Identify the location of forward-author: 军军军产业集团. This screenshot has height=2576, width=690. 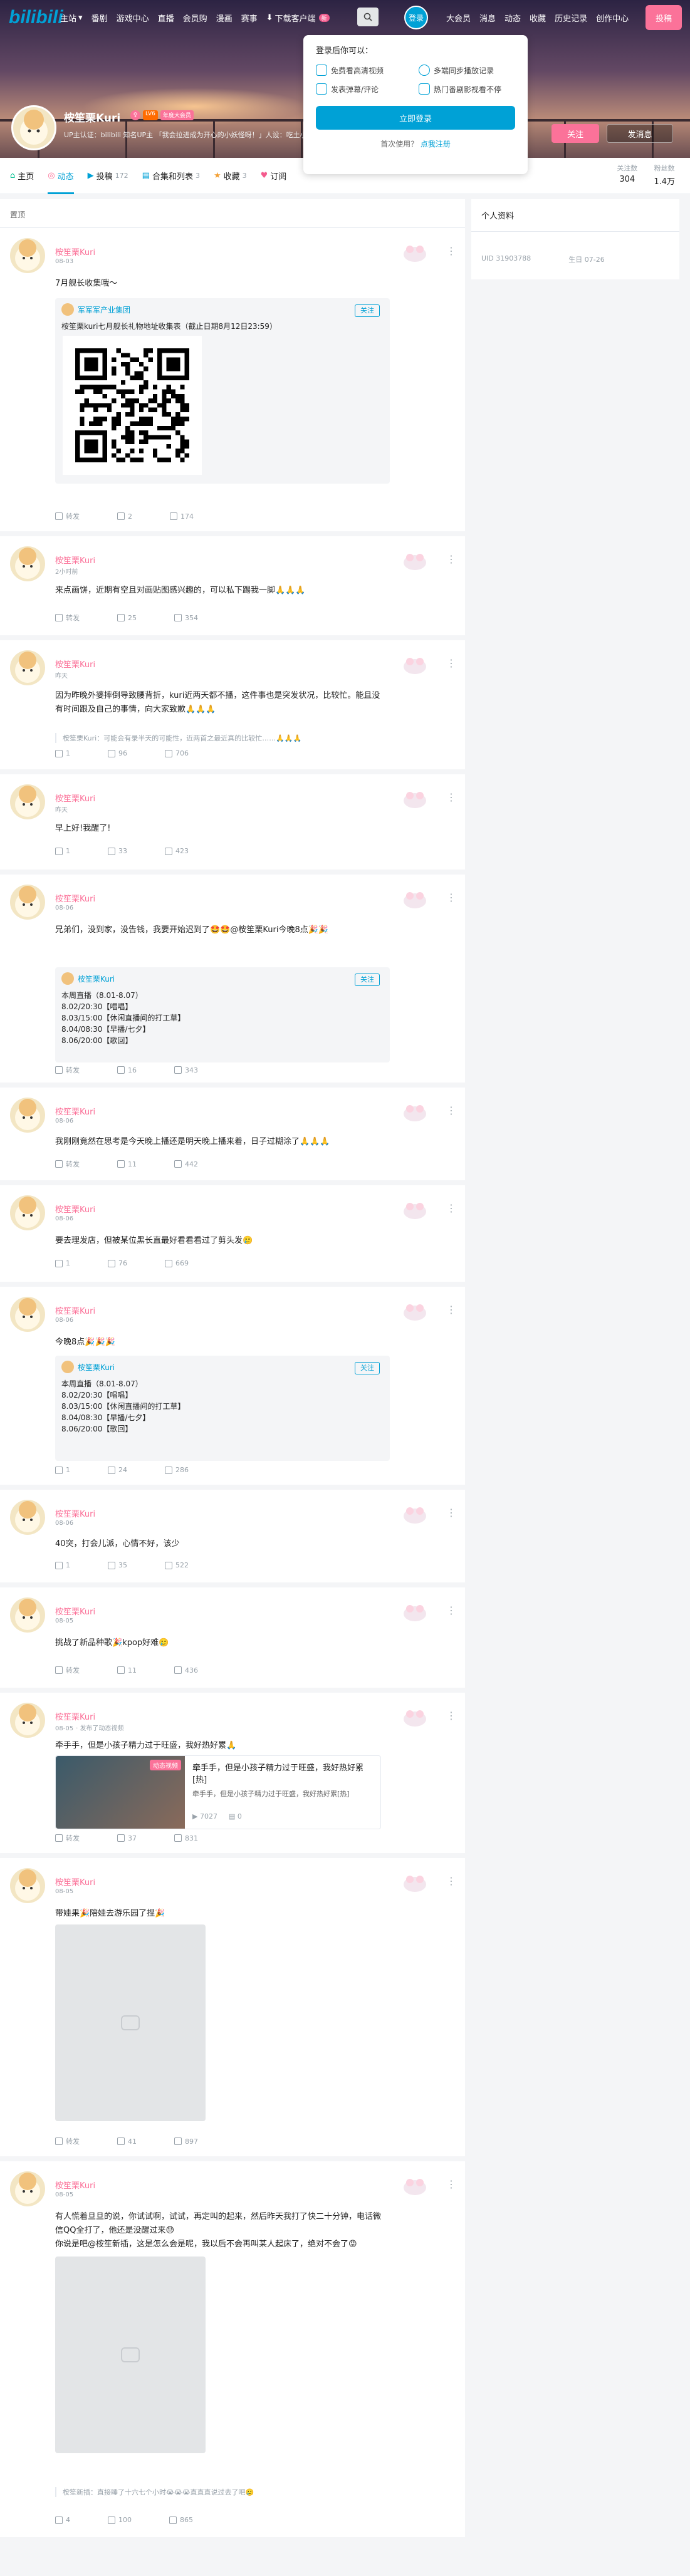
(104, 309).